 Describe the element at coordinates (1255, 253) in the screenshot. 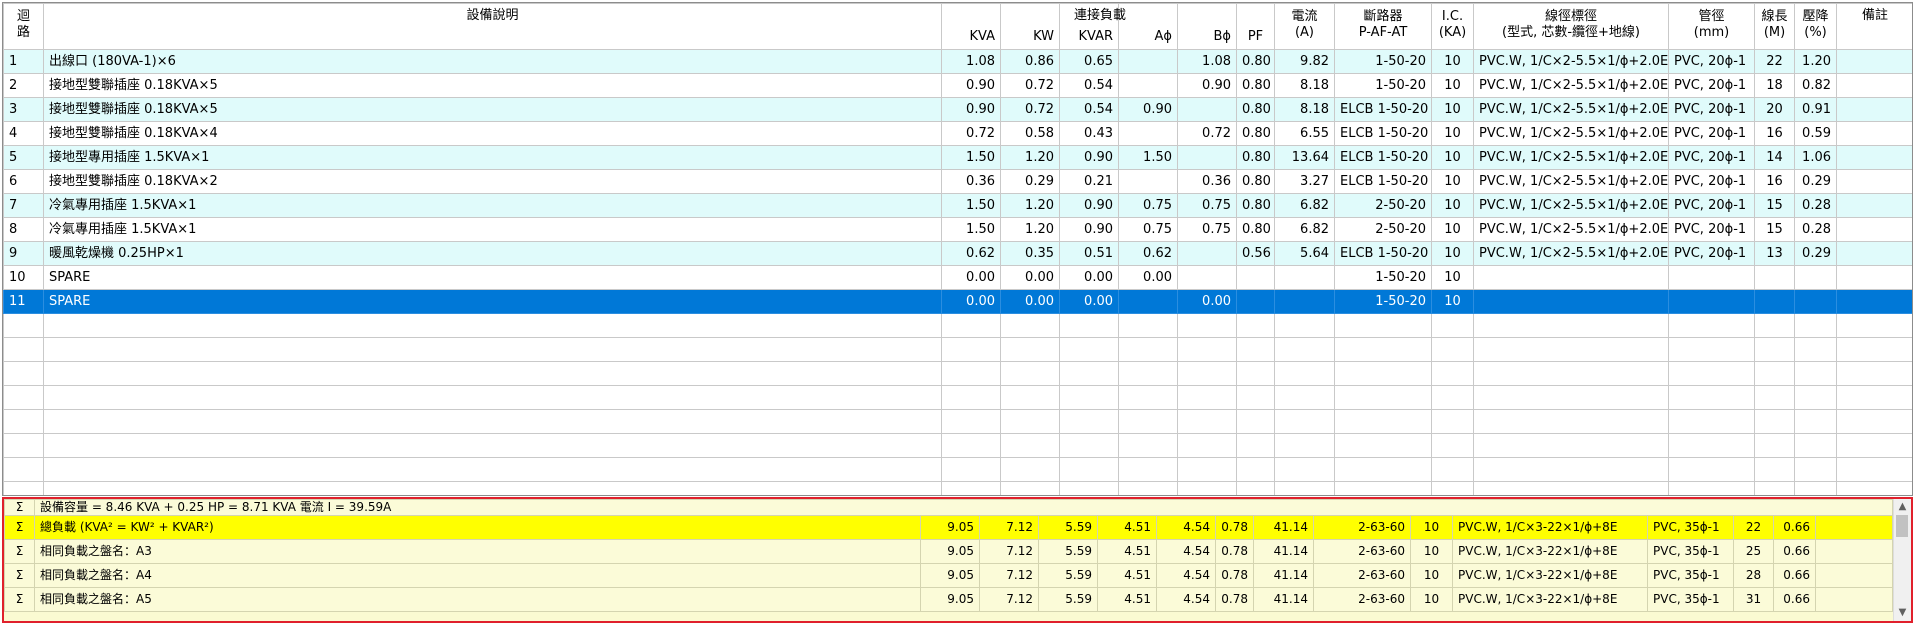

I see `cell-pf: 0.56` at that location.